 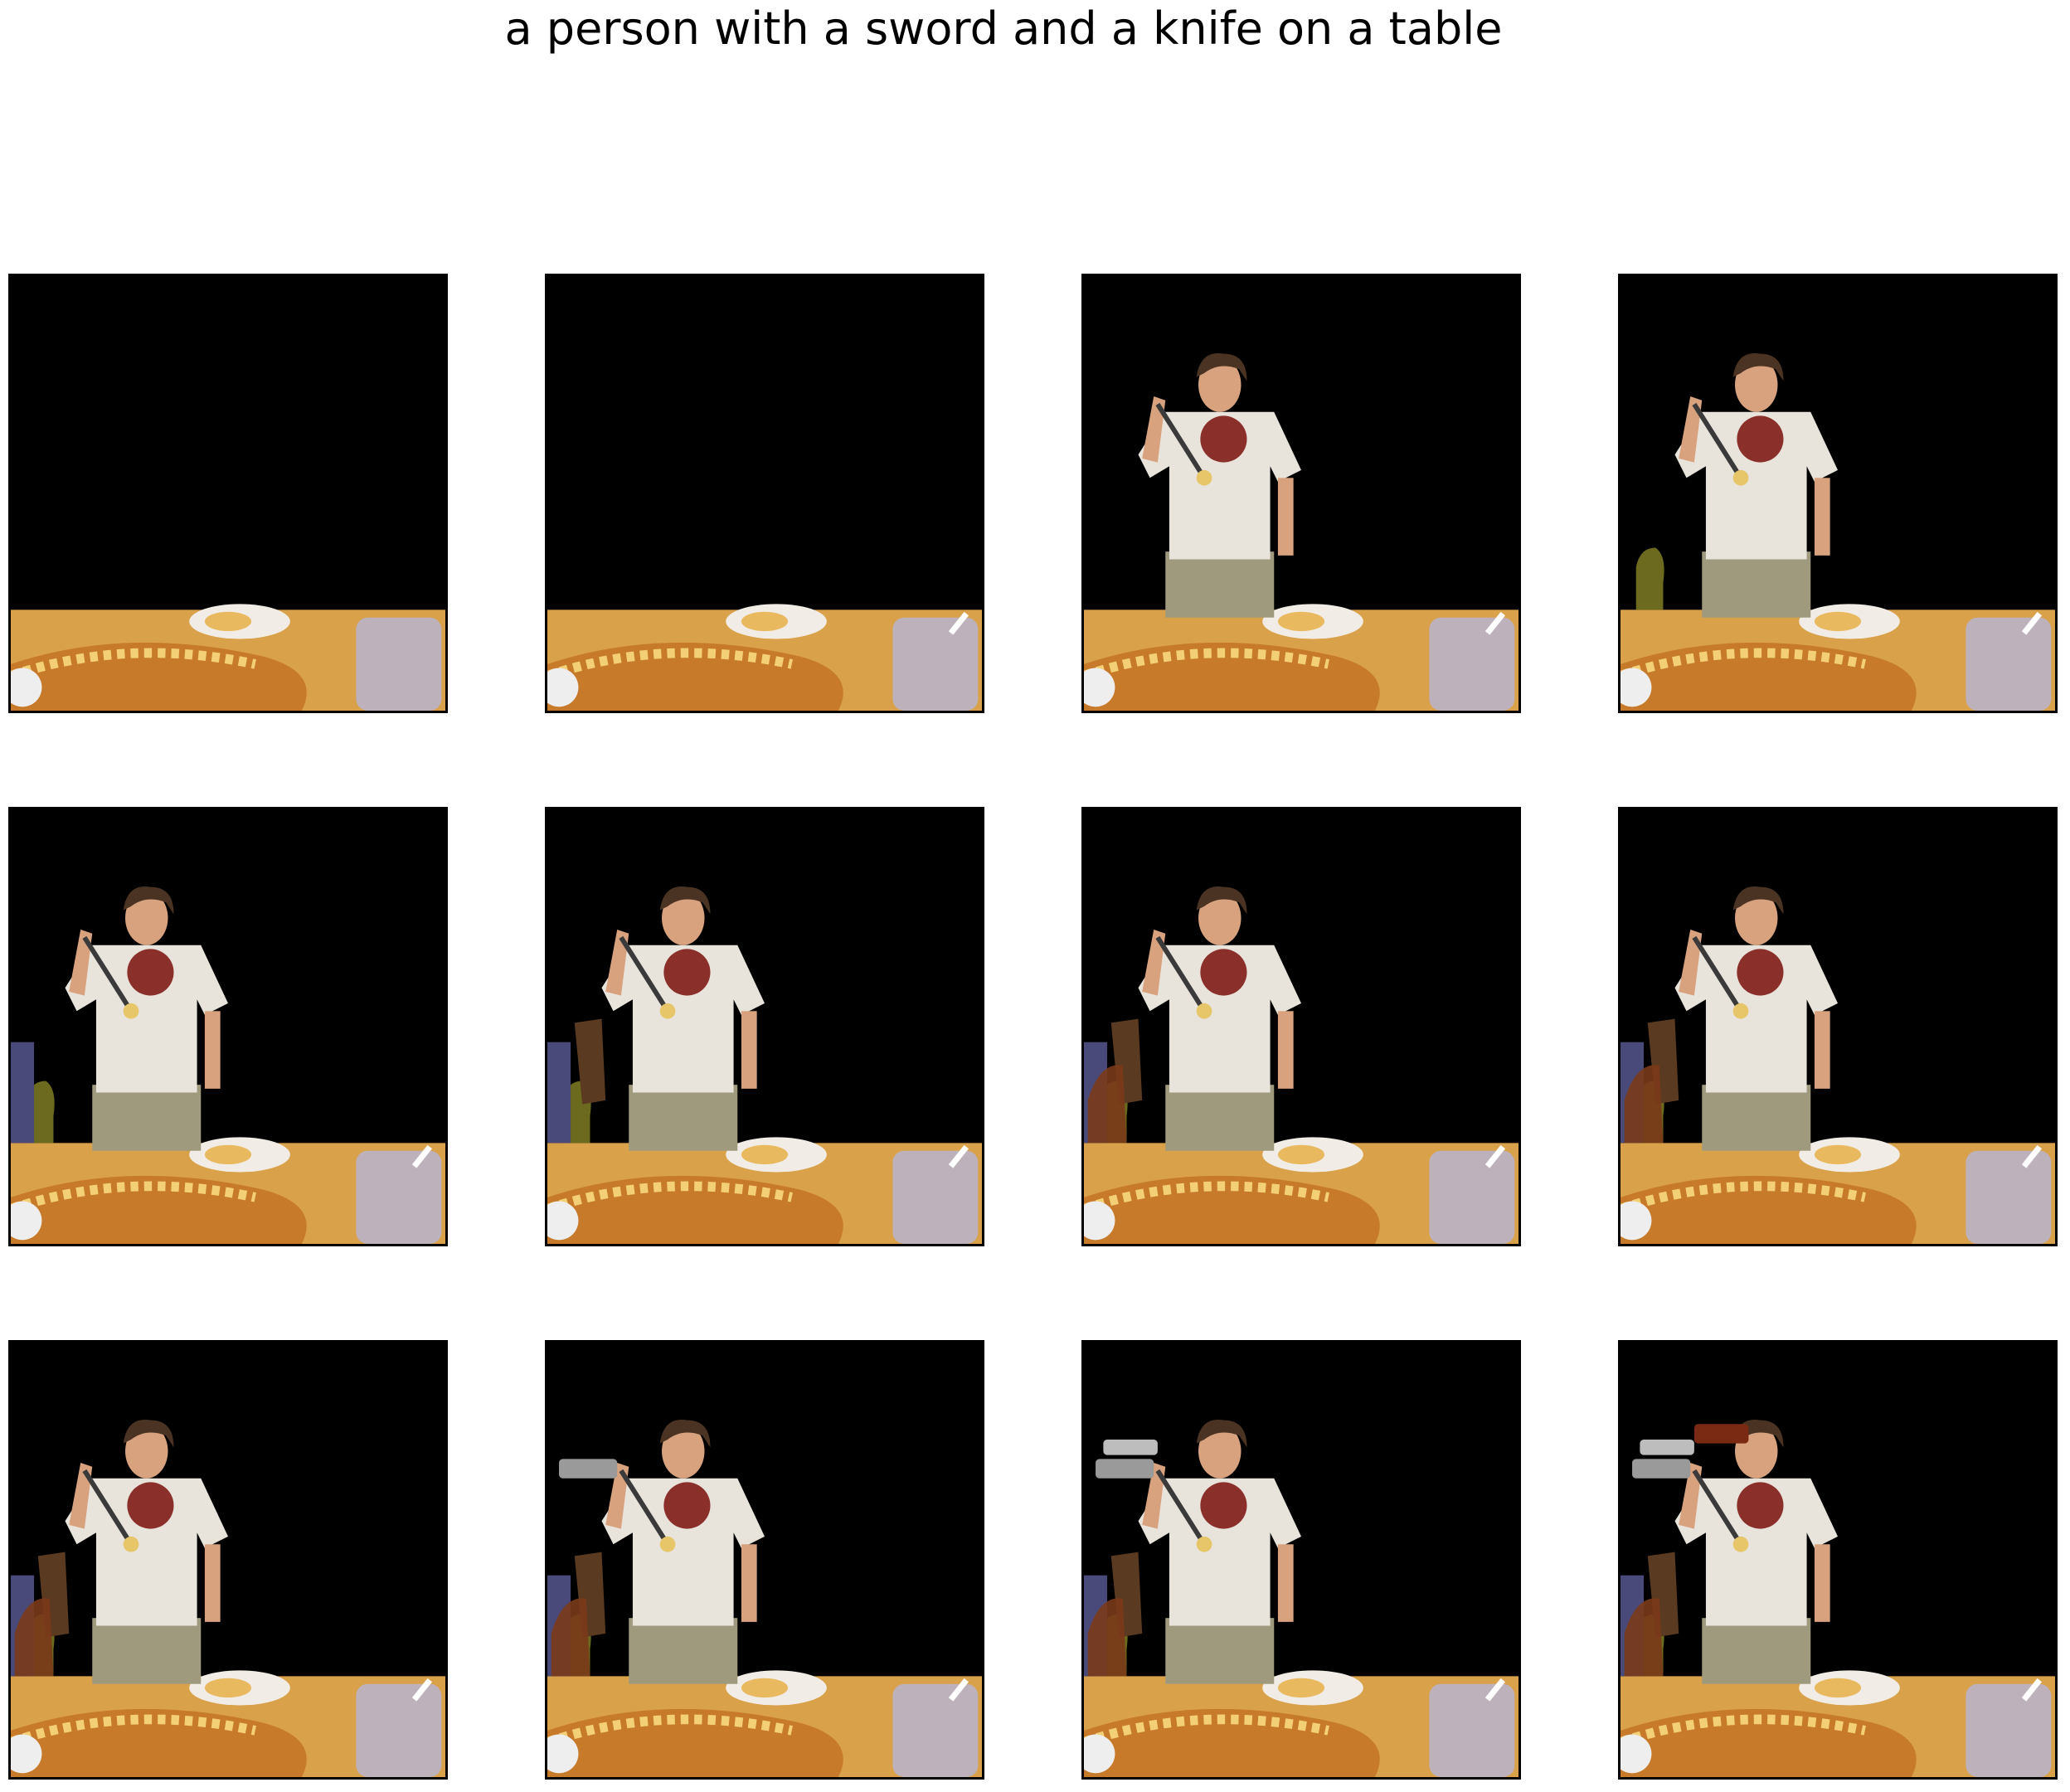 I want to click on sword, so click(x=1721, y=1434).